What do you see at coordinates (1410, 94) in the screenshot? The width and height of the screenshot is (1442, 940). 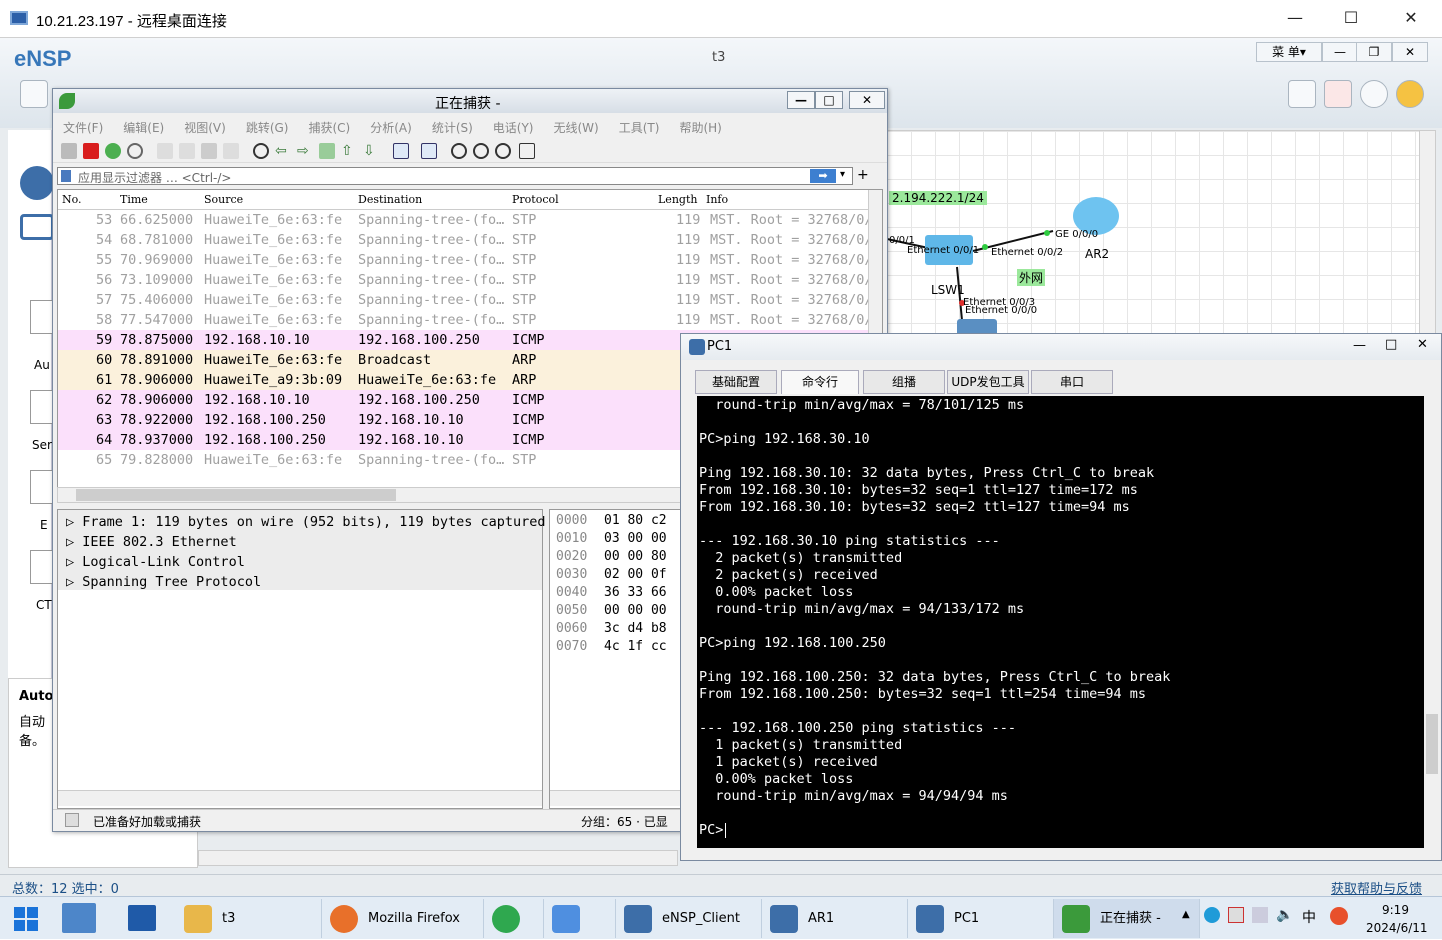 I see `help-icon` at bounding box center [1410, 94].